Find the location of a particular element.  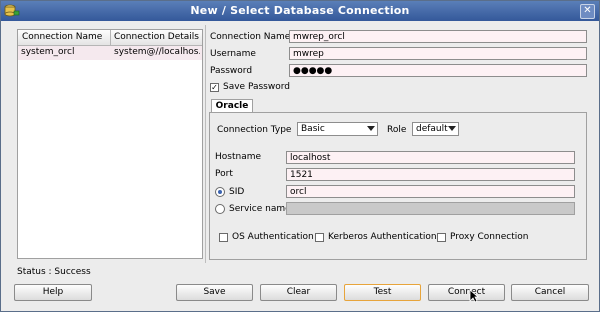

proxy-connection-label: Proxy Connection is located at coordinates (489, 237).